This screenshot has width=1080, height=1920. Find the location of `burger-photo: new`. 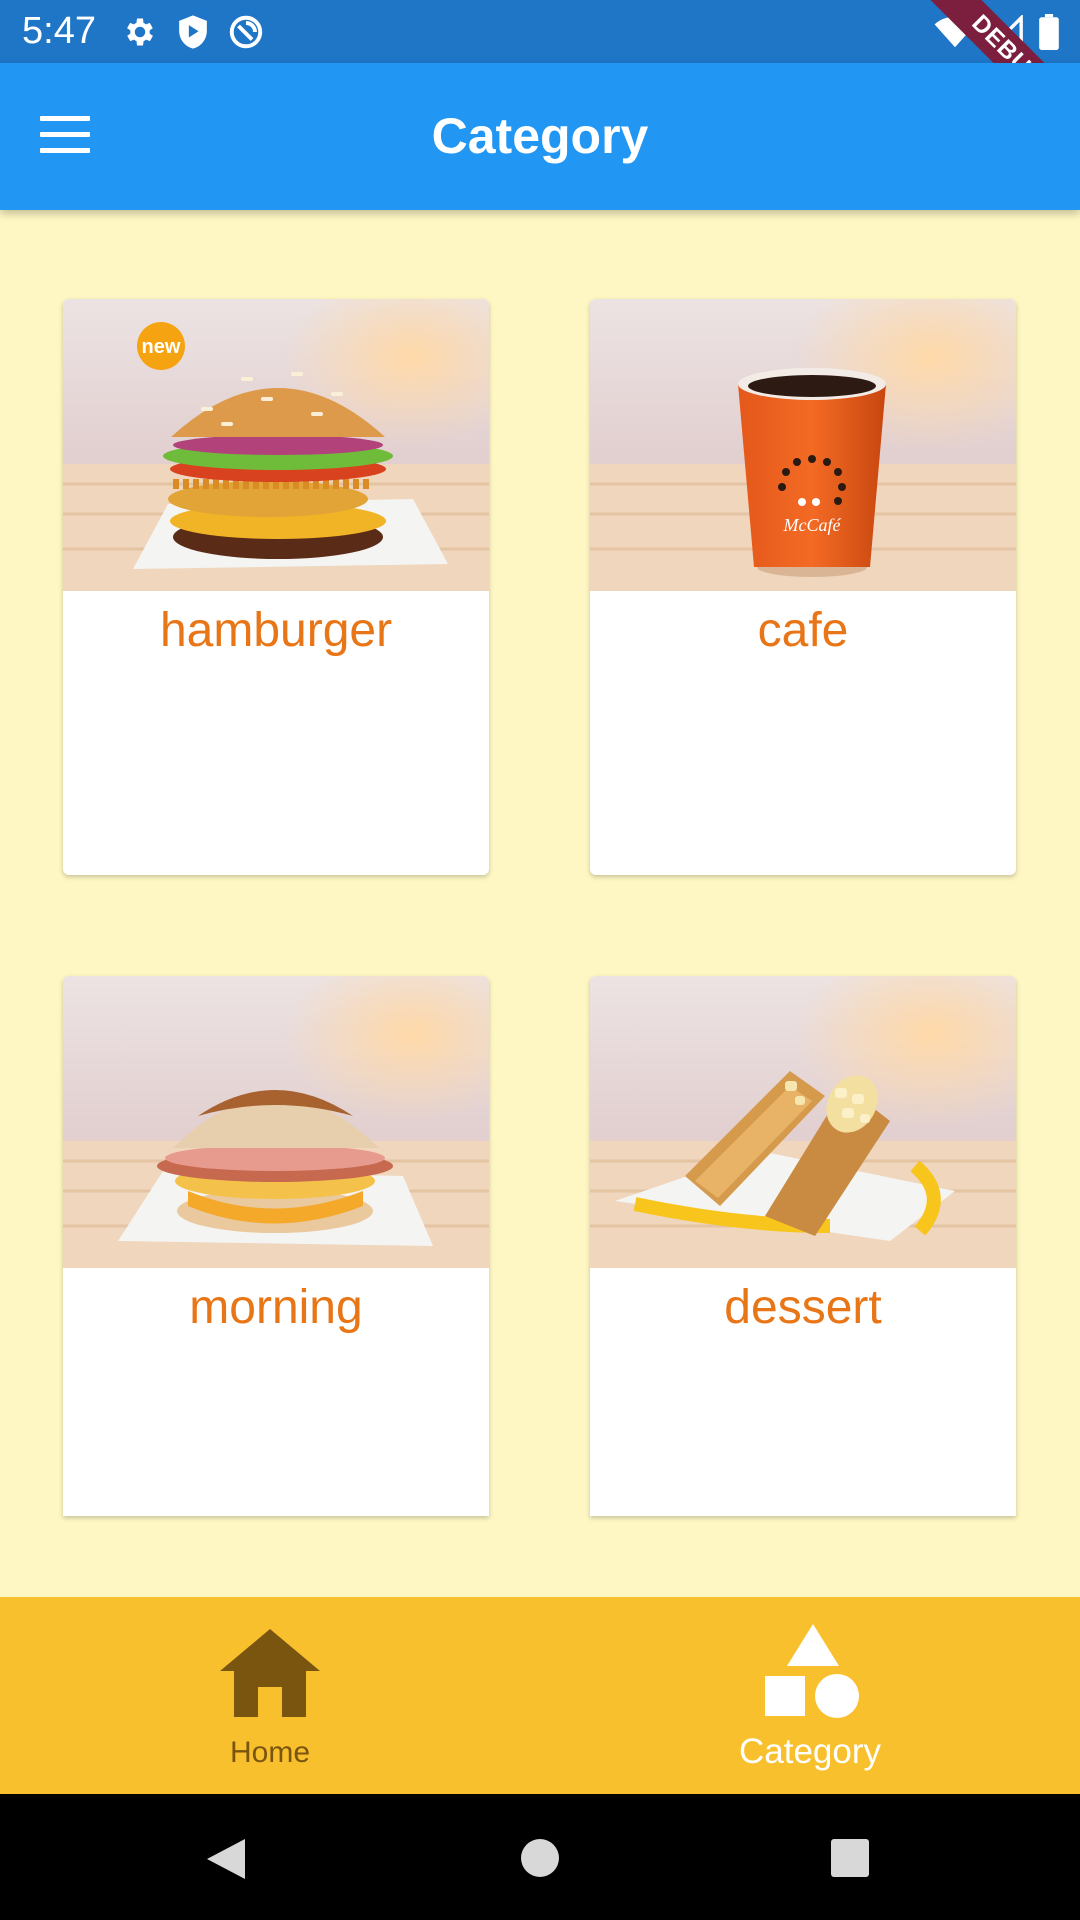

burger-photo: new is located at coordinates (276, 445).